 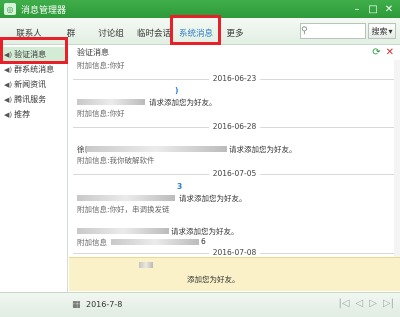 I want to click on search-button-label: 搜索, so click(x=379, y=31).